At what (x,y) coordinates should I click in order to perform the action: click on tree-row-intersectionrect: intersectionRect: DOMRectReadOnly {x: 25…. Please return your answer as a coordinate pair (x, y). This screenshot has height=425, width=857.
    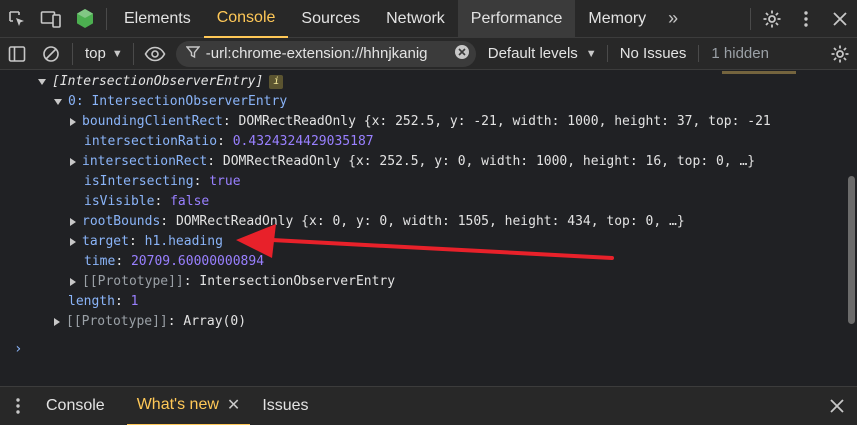
    Looking at the image, I should click on (412, 162).